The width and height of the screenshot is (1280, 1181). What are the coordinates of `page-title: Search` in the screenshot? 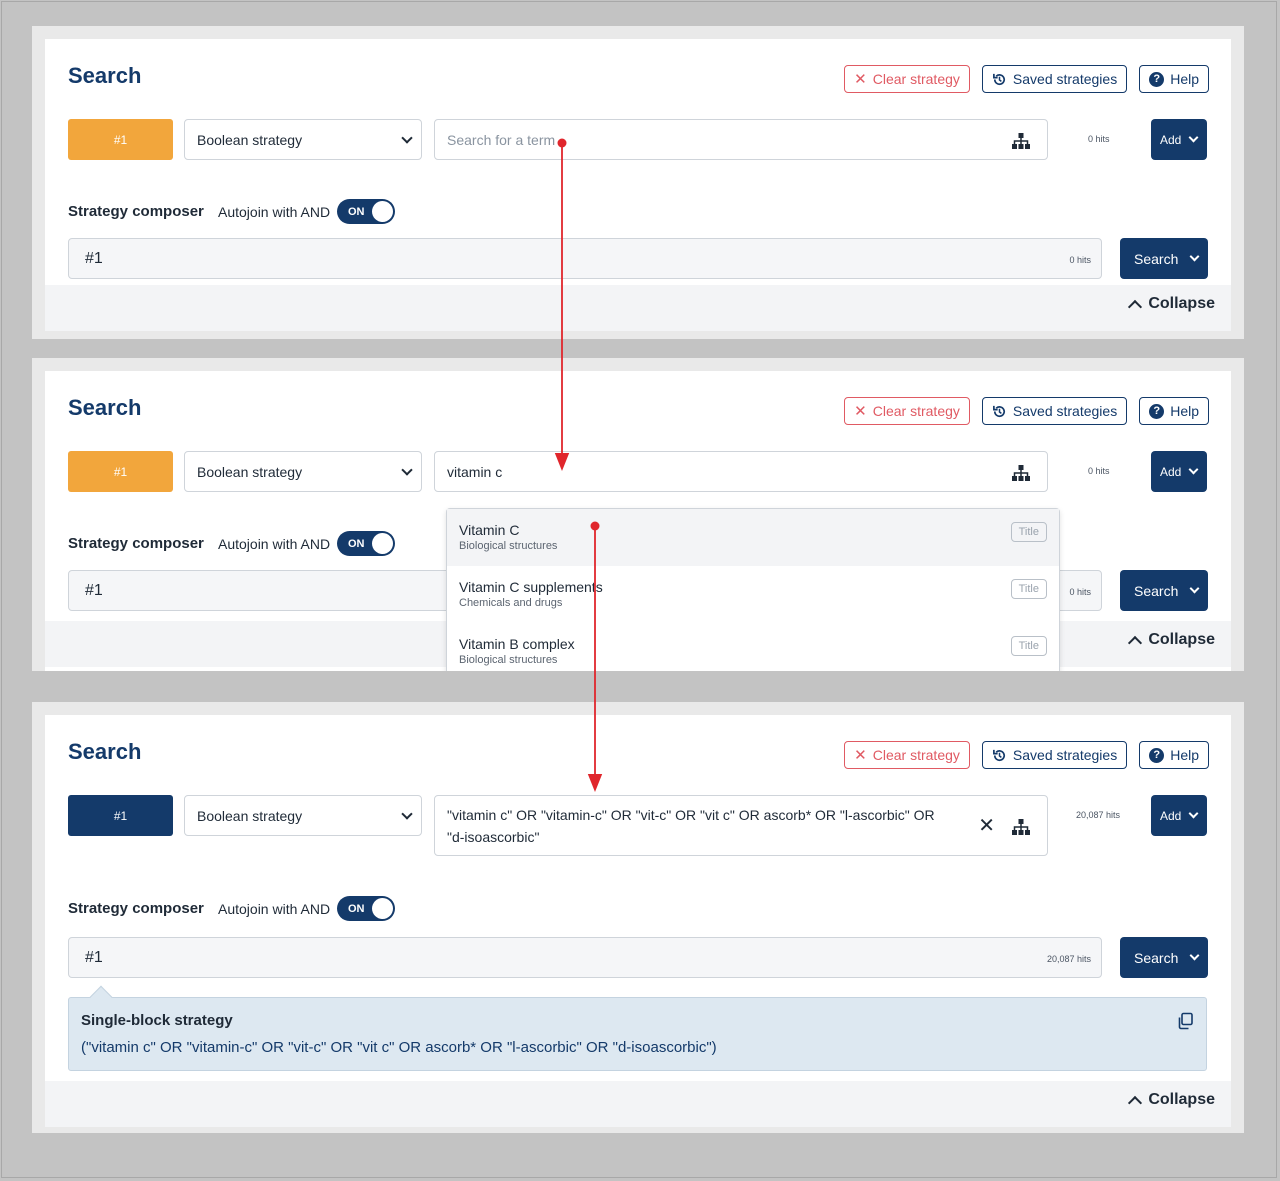 It's located at (105, 407).